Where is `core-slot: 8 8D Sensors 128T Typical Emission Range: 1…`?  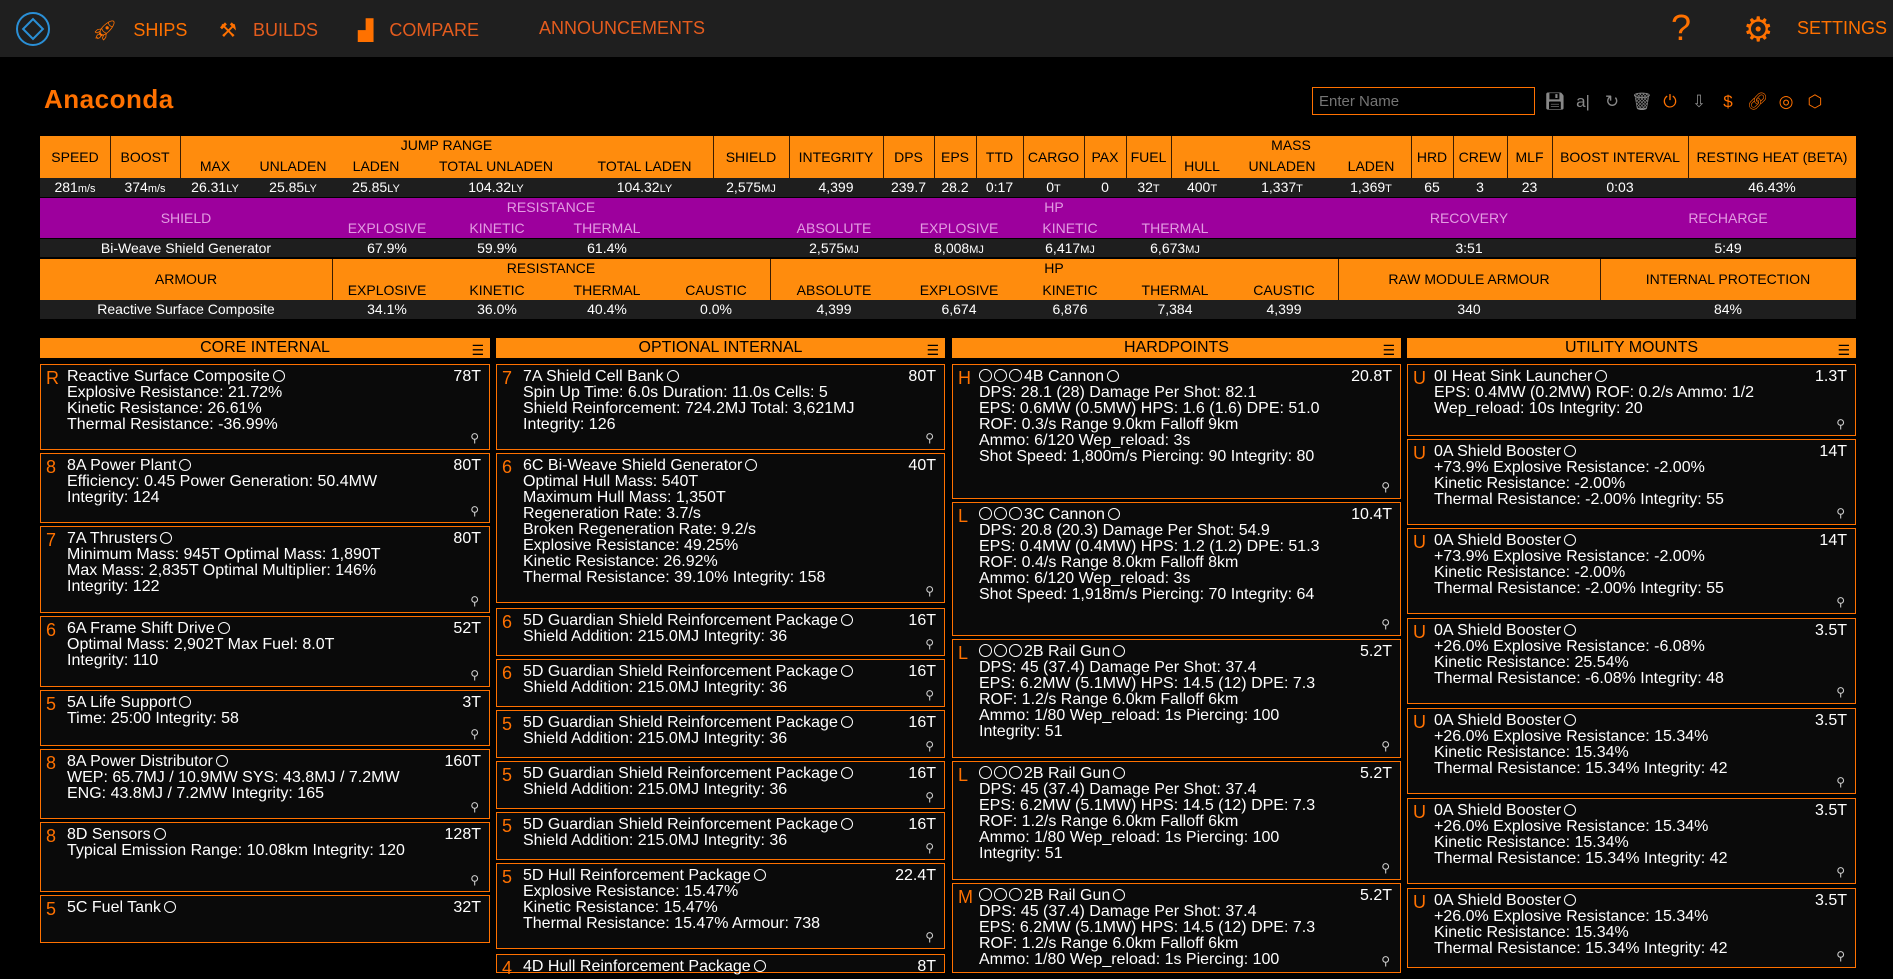 core-slot: 8 8D Sensors 128T Typical Emission Range: 1… is located at coordinates (265, 857).